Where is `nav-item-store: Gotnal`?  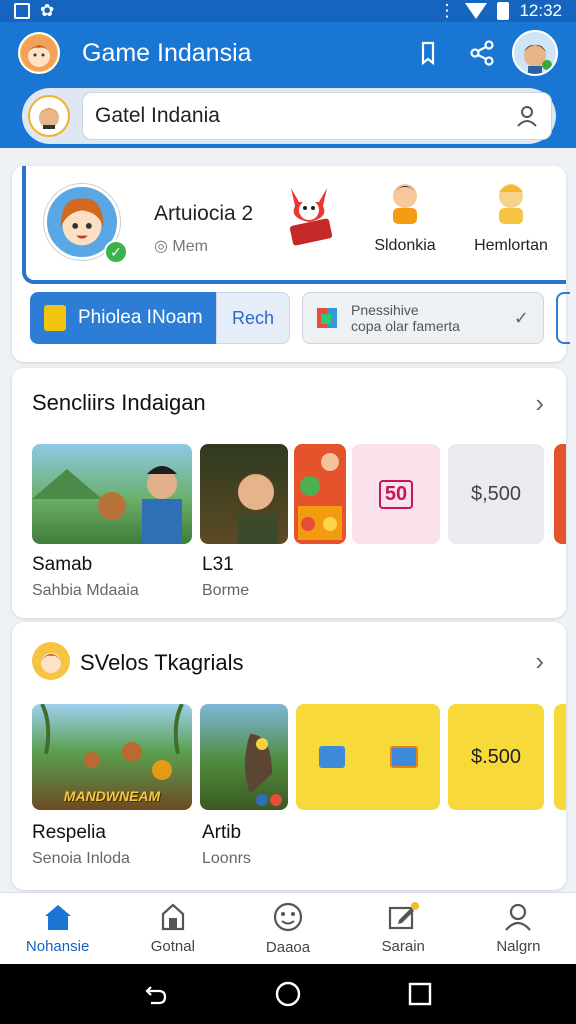 nav-item-store: Gotnal is located at coordinates (172, 928).